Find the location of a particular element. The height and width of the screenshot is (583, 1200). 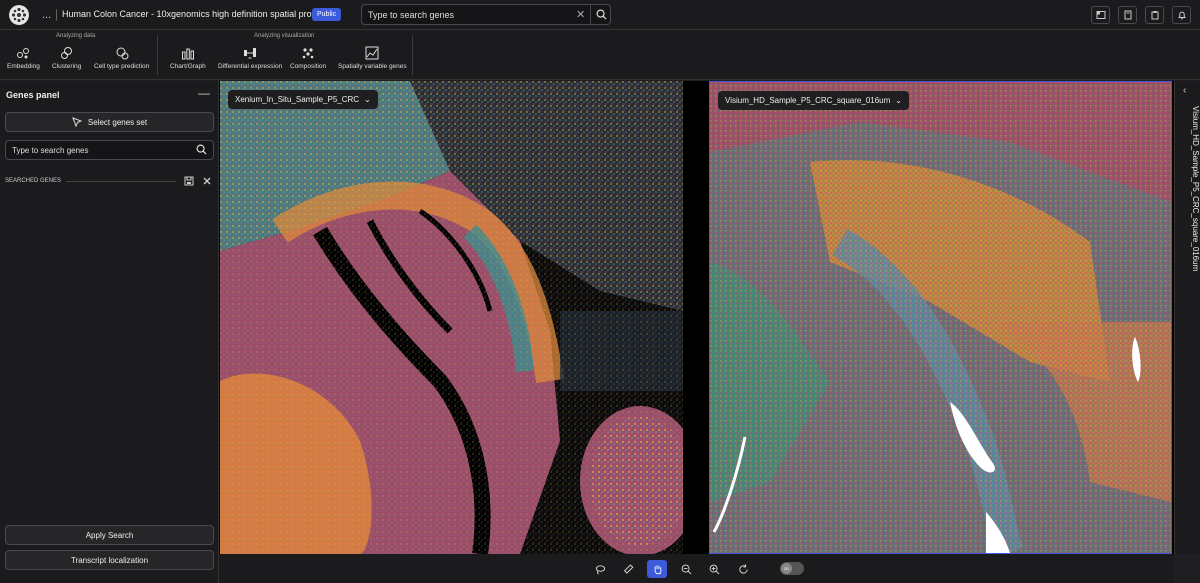

tool-label: Chart/Graph is located at coordinates (188, 66).